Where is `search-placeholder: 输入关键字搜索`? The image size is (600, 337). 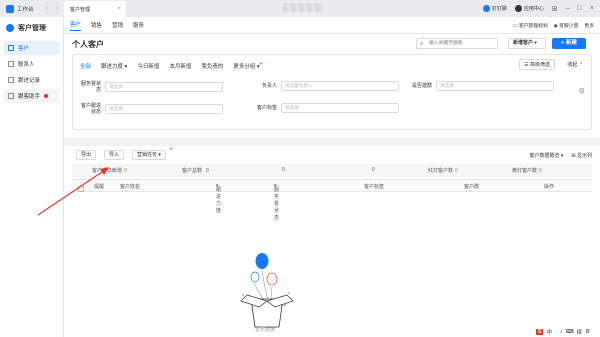 search-placeholder: 输入关键字搜索 is located at coordinates (446, 43).